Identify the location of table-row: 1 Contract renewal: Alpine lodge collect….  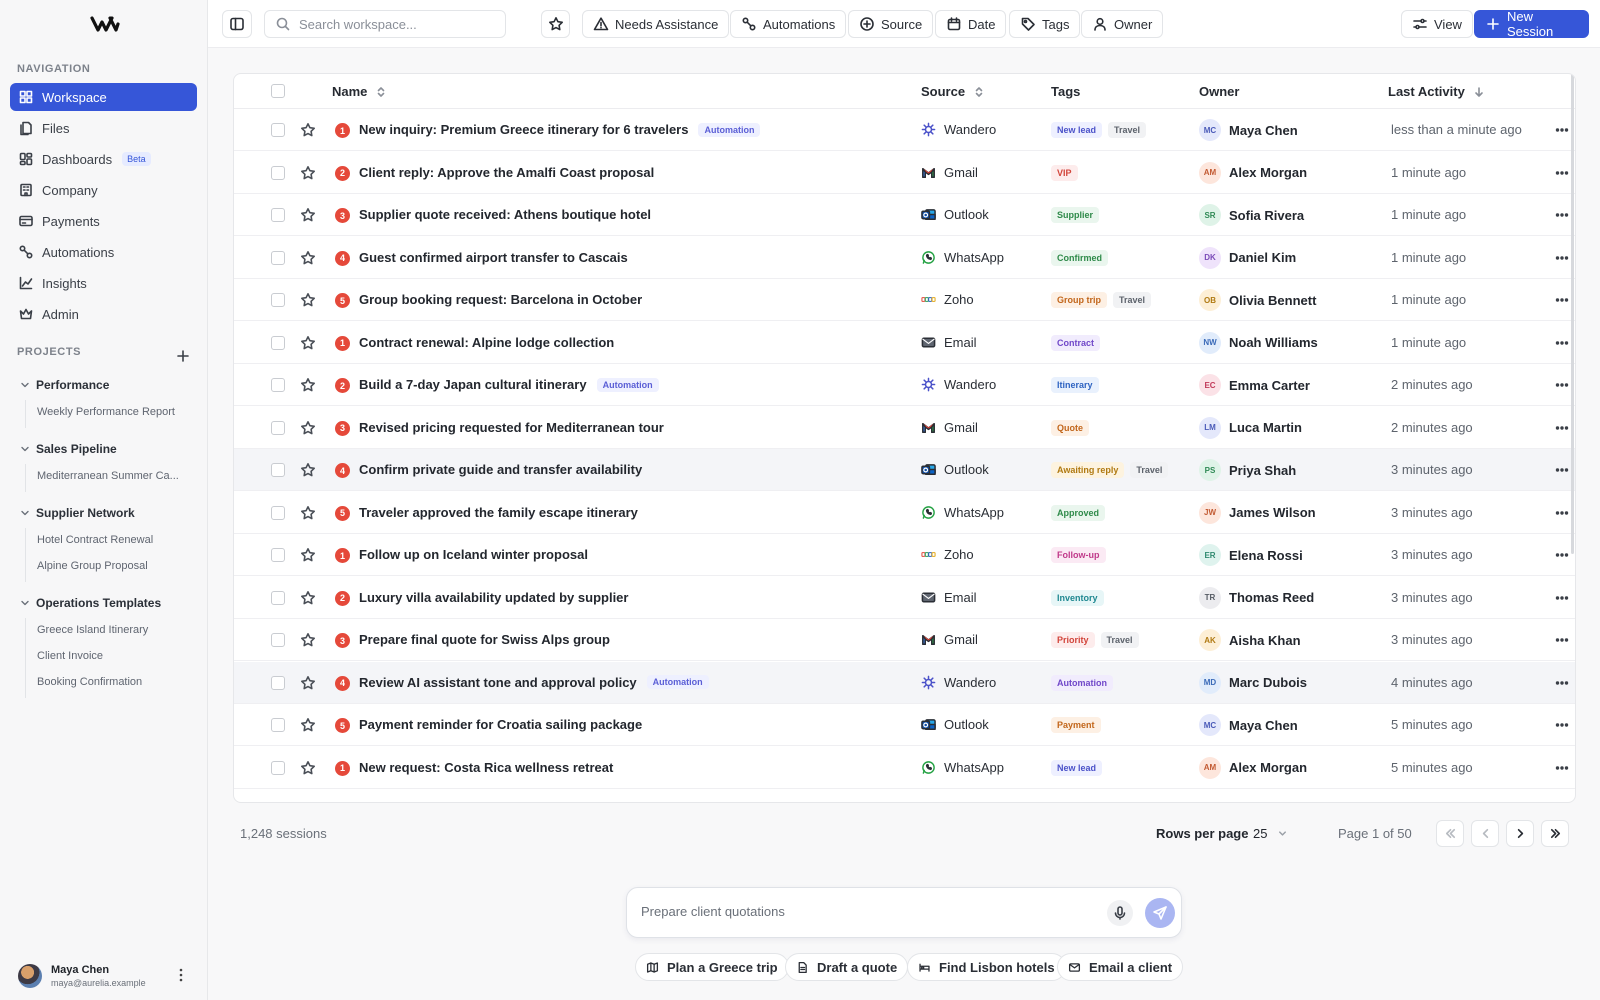
(904, 343).